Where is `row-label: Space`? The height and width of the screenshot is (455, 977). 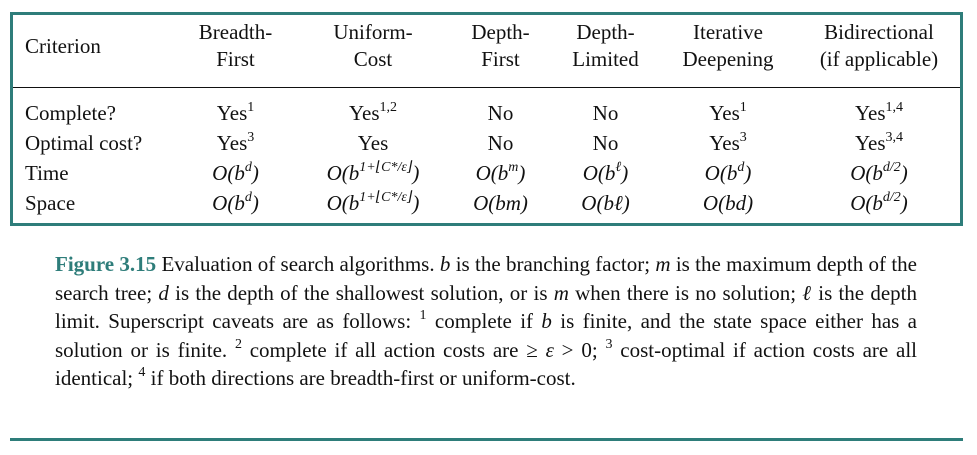 row-label: Space is located at coordinates (50, 203).